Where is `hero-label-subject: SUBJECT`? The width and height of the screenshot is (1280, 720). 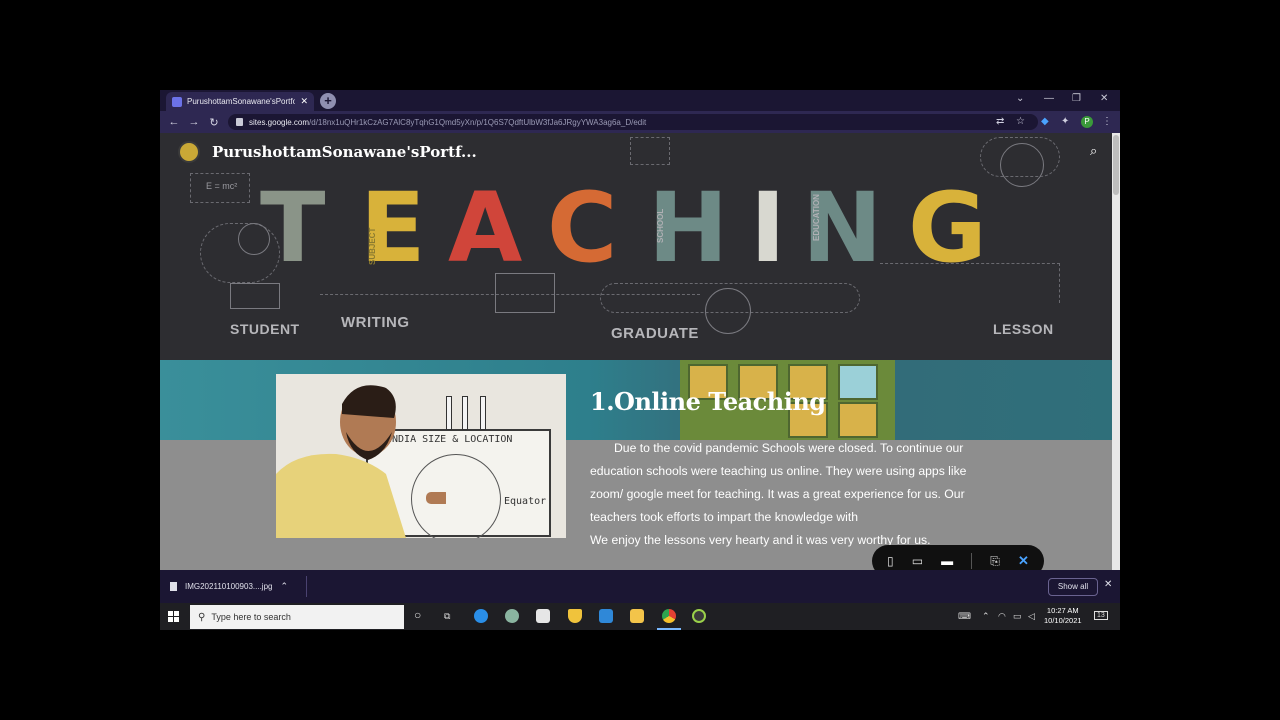
hero-label-subject: SUBJECT is located at coordinates (372, 246).